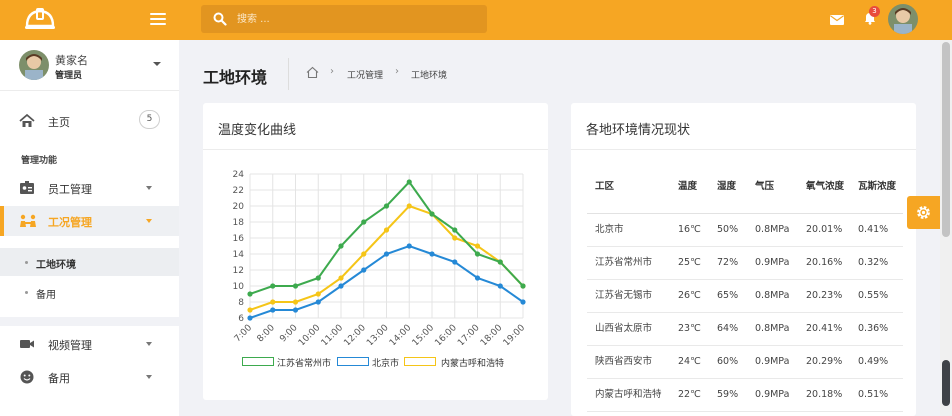  I want to click on table-cell: 山西省太原市, so click(628, 329).